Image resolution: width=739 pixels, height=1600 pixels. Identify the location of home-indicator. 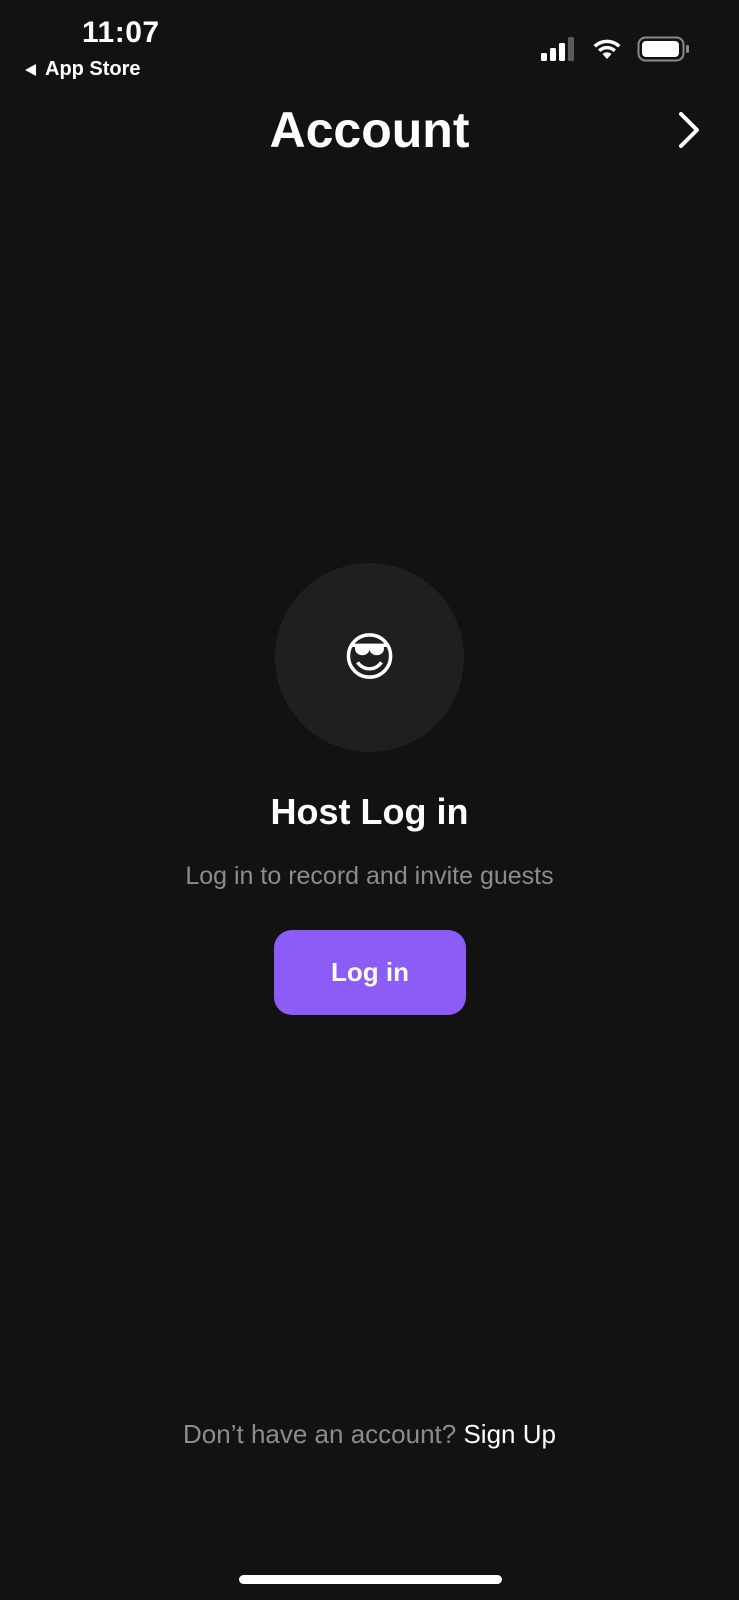
(370, 1579).